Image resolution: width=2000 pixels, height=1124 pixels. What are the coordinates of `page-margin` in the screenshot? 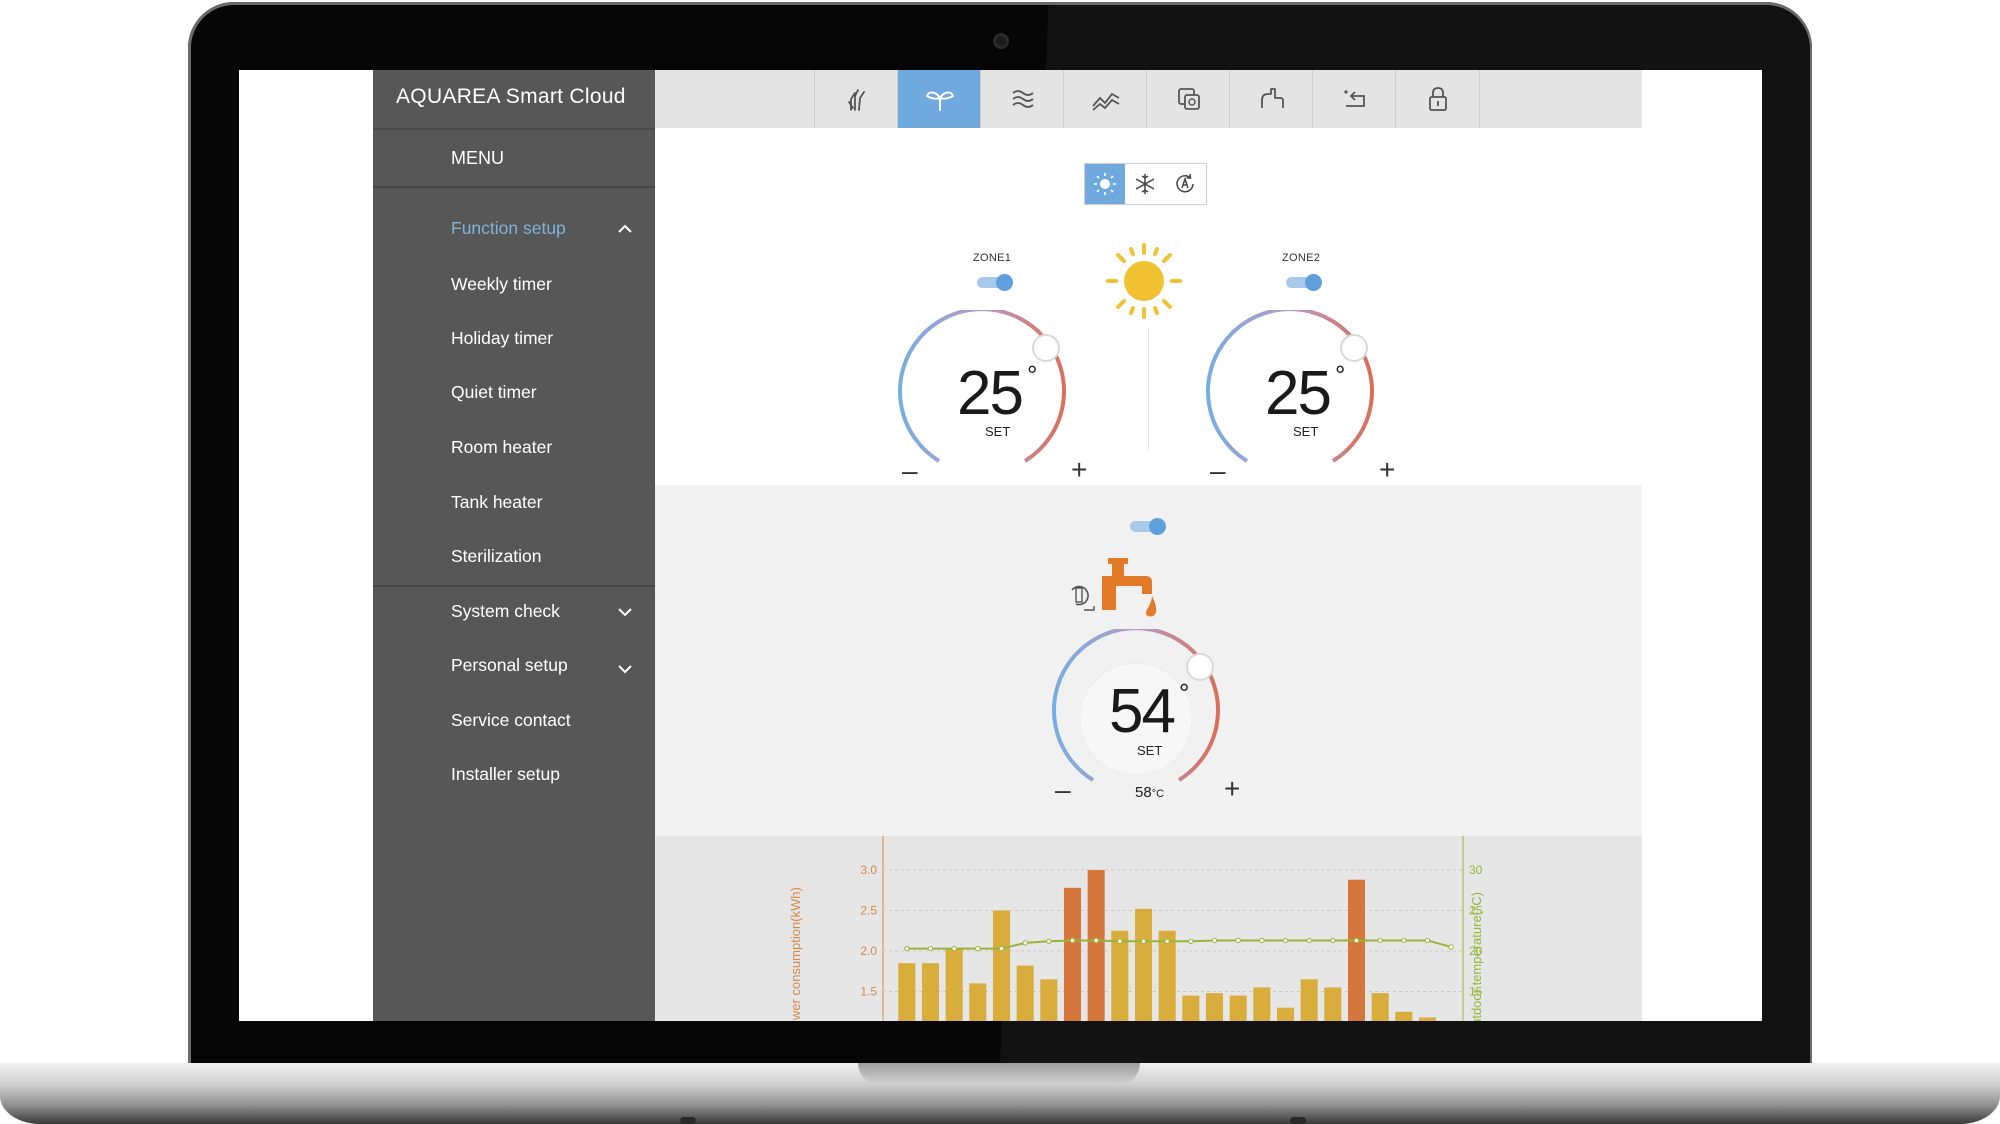 It's located at (1702, 545).